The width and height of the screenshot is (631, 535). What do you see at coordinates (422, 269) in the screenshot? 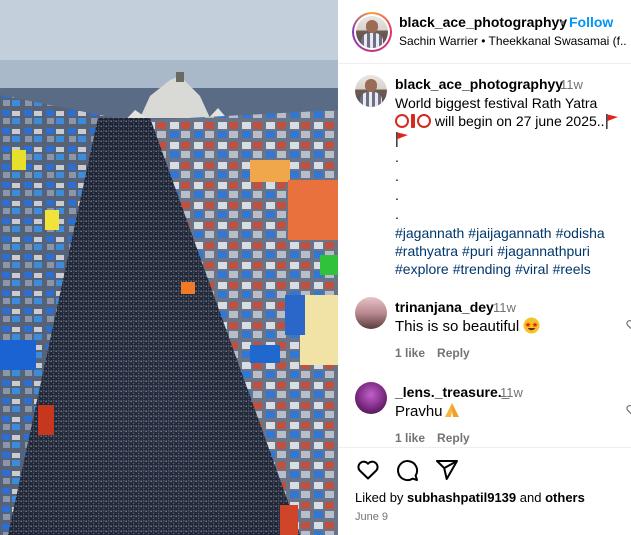
I see `hashtag-link: #explore` at bounding box center [422, 269].